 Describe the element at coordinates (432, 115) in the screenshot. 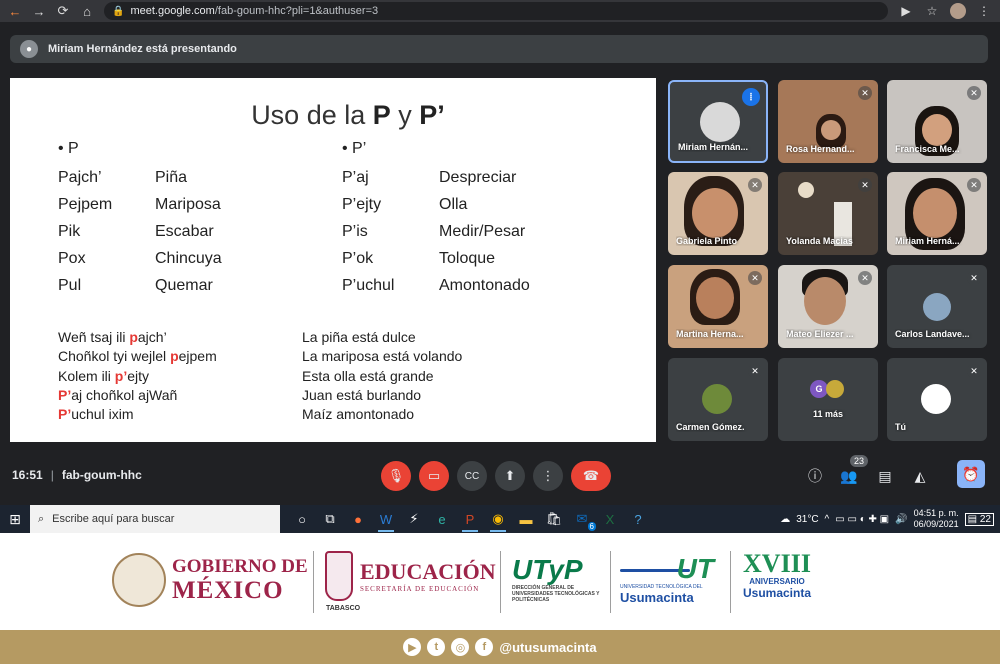

I see `title-p2: P’` at that location.